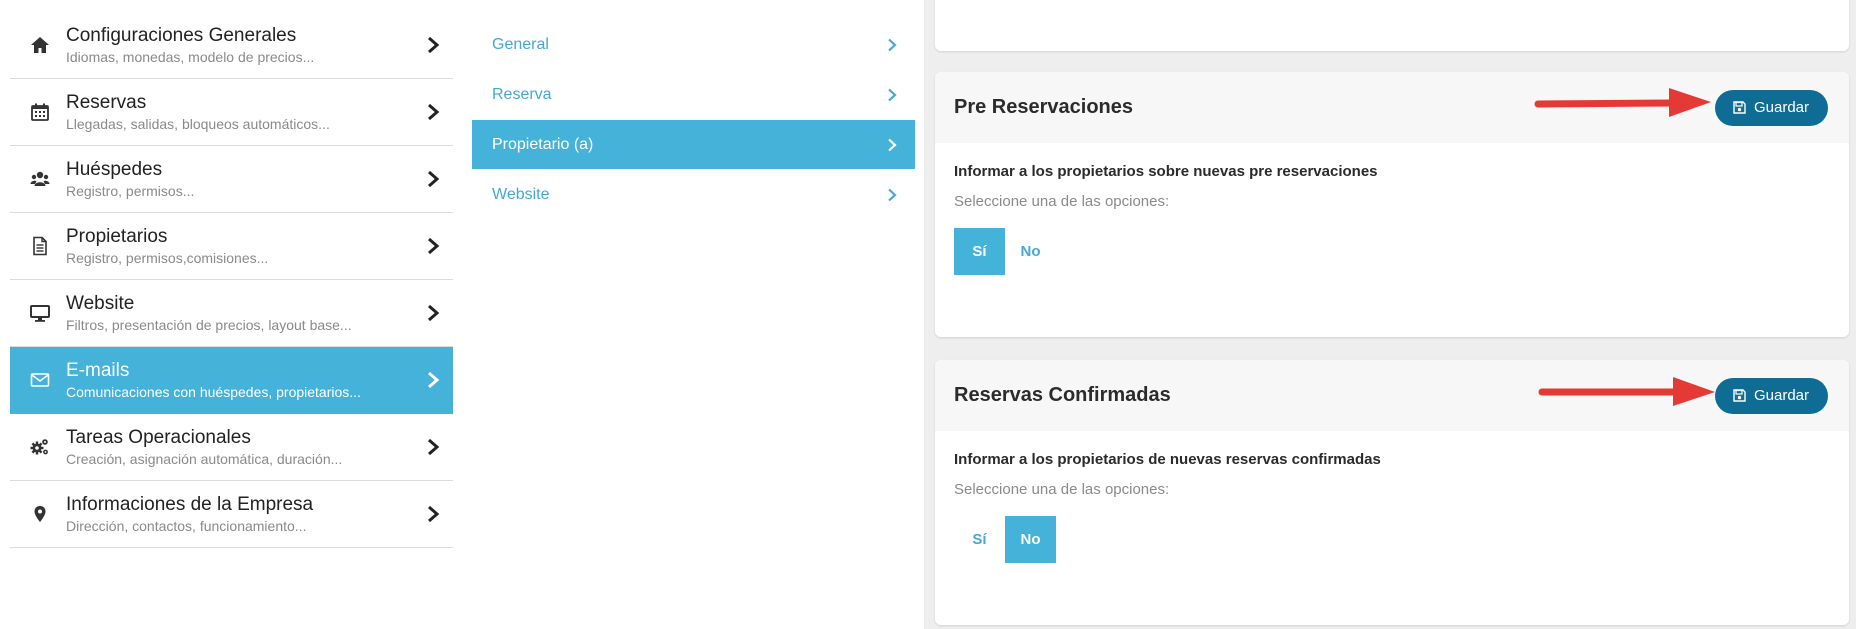 The height and width of the screenshot is (629, 1856). Describe the element at coordinates (693, 194) in the screenshot. I see `submenu-item-website: Website` at that location.